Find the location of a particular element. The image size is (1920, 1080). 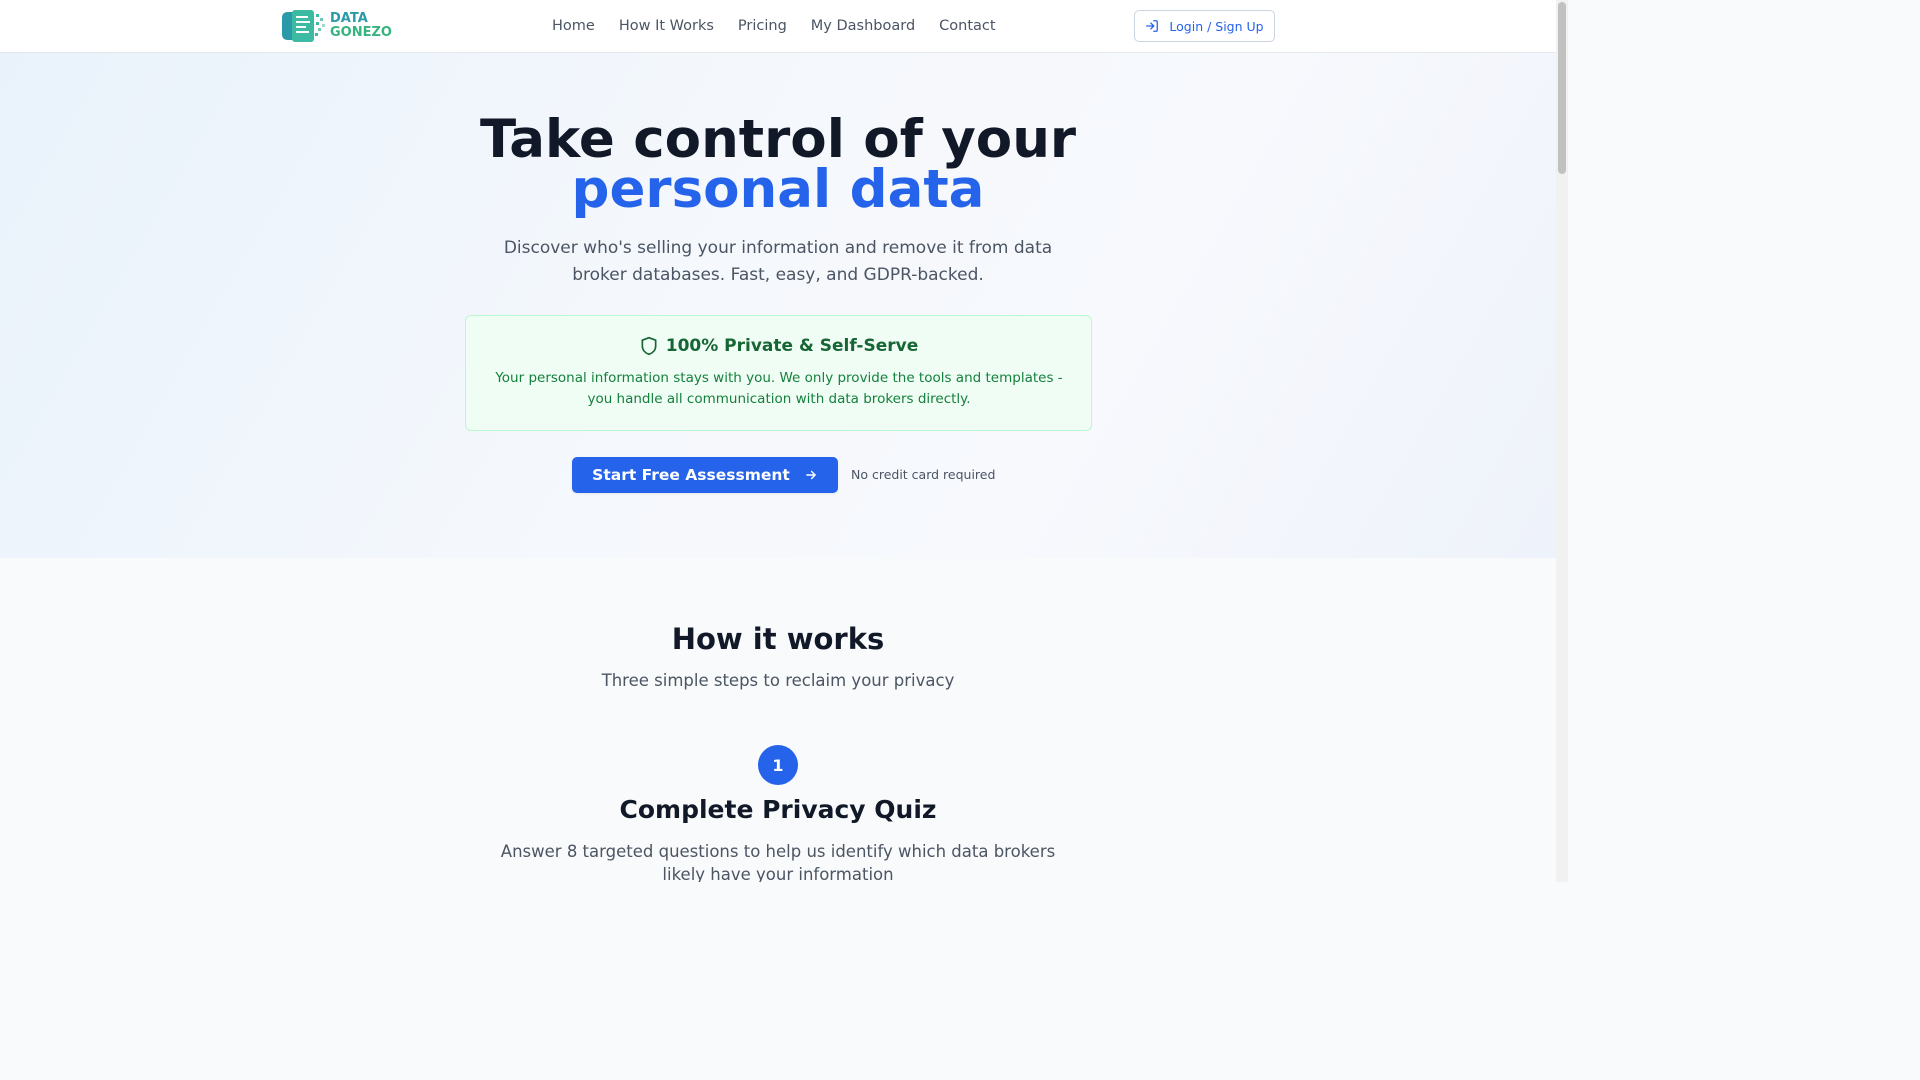

scrollbar-thumb is located at coordinates (1562, 88).